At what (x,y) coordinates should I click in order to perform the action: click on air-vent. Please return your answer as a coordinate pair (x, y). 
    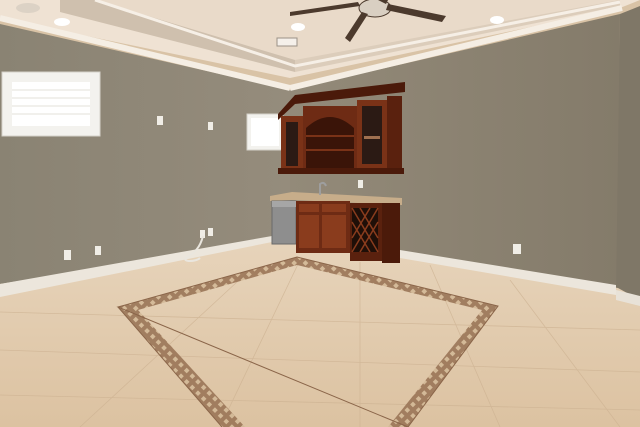
    Looking at the image, I should click on (287, 42).